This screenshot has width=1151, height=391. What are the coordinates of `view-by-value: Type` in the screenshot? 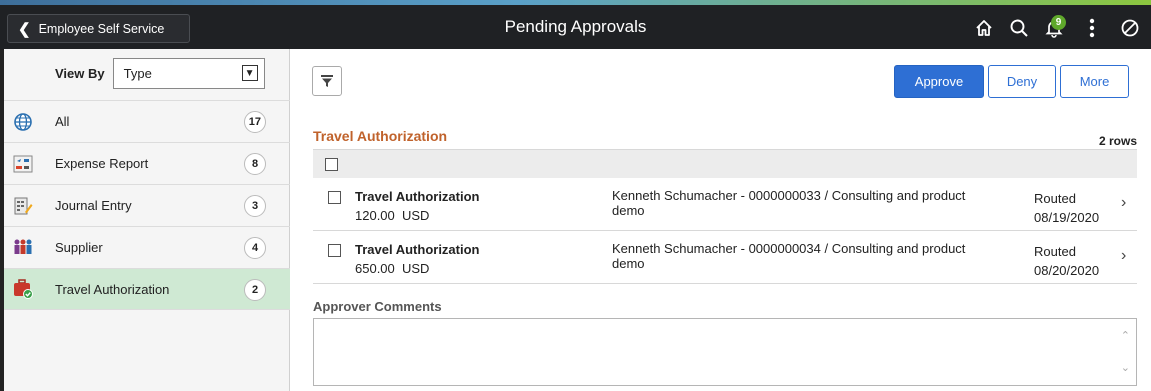 It's located at (137, 73).